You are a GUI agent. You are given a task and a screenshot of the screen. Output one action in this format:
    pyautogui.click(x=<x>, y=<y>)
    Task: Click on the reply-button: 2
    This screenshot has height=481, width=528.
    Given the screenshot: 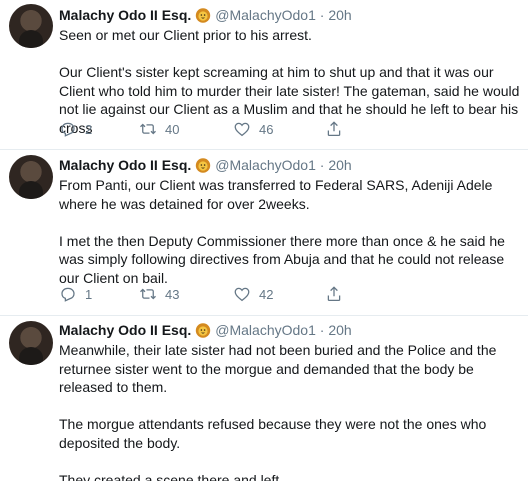 What is the action you would take?
    pyautogui.click(x=99, y=129)
    